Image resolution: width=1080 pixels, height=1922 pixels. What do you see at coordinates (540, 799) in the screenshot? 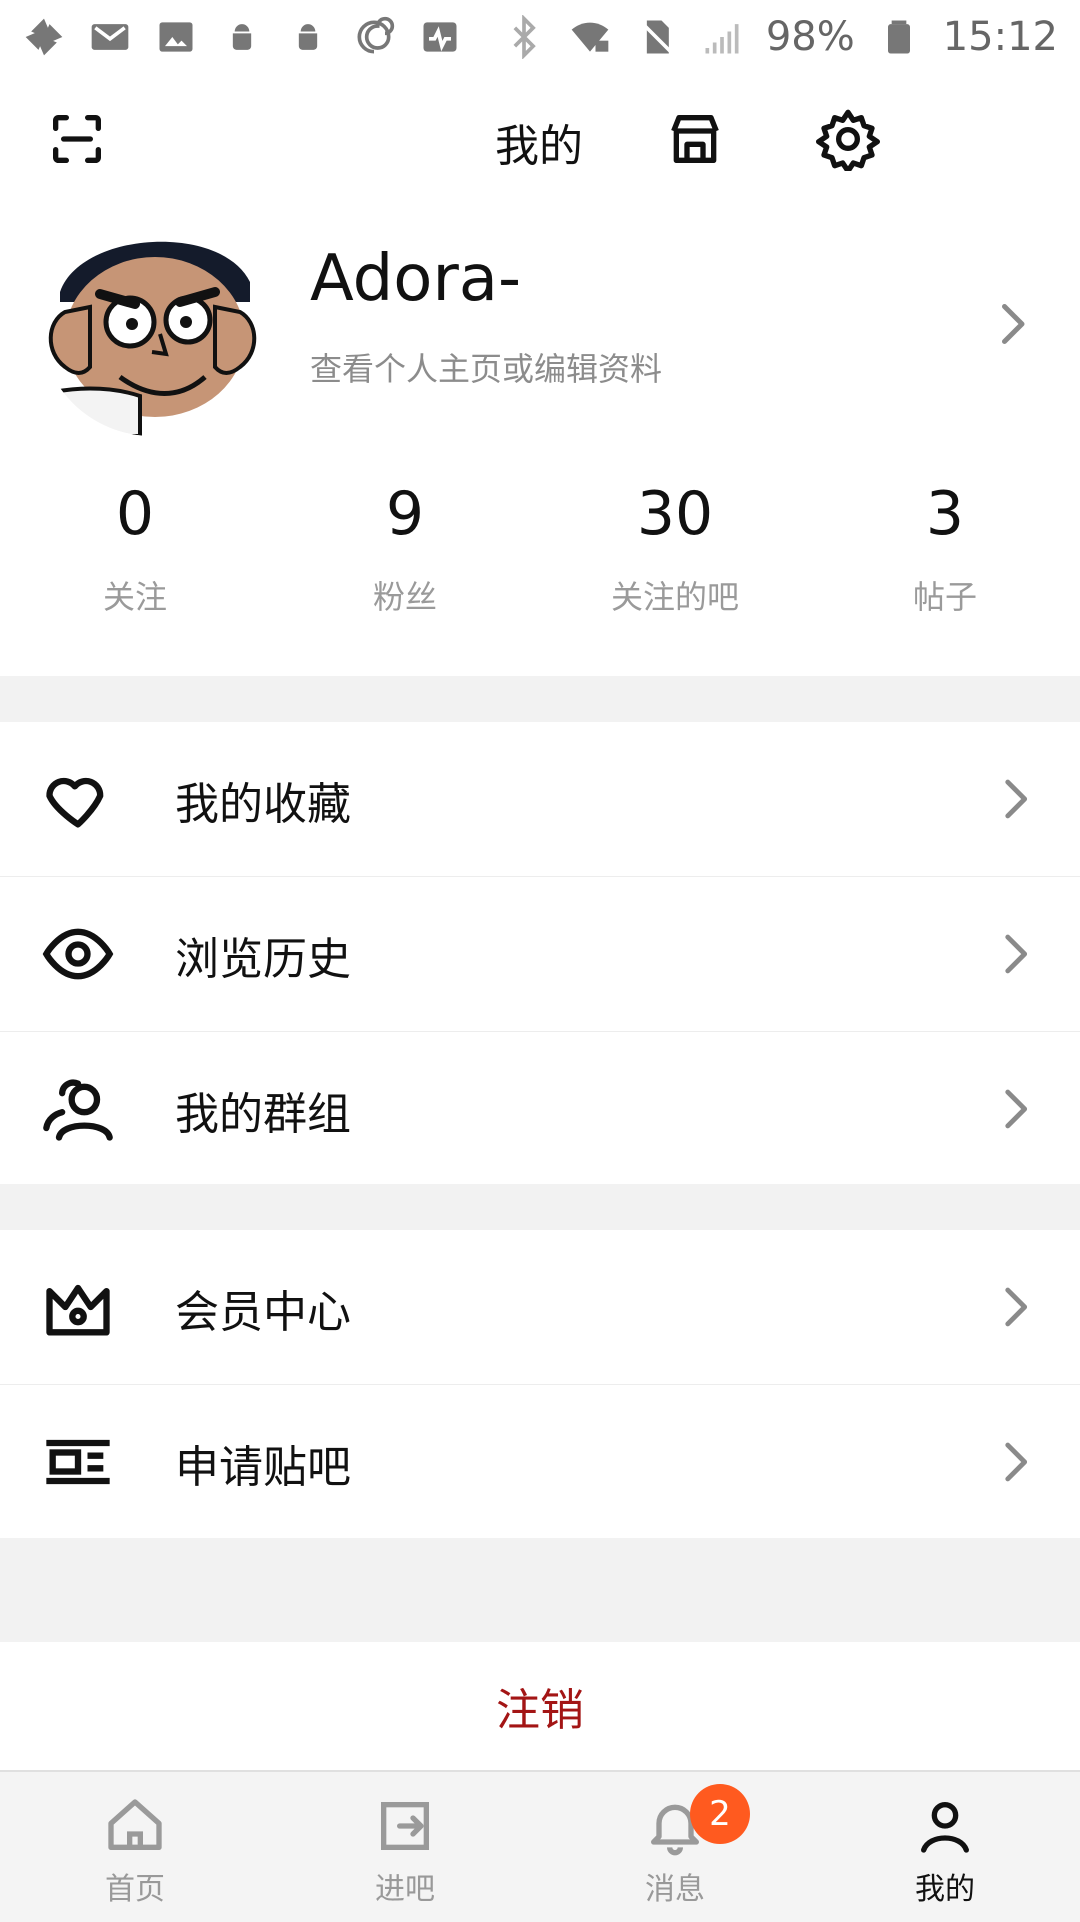
I see `menu-item-favorites: 我的收藏` at bounding box center [540, 799].